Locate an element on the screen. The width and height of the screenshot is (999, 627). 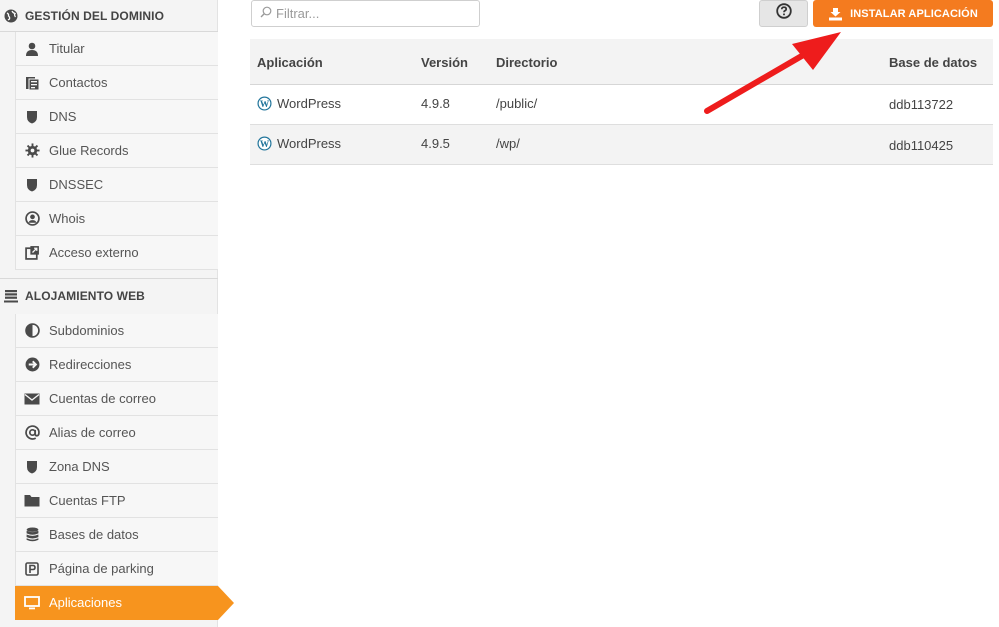
sidebar-item-label: Glue Records is located at coordinates (89, 150).